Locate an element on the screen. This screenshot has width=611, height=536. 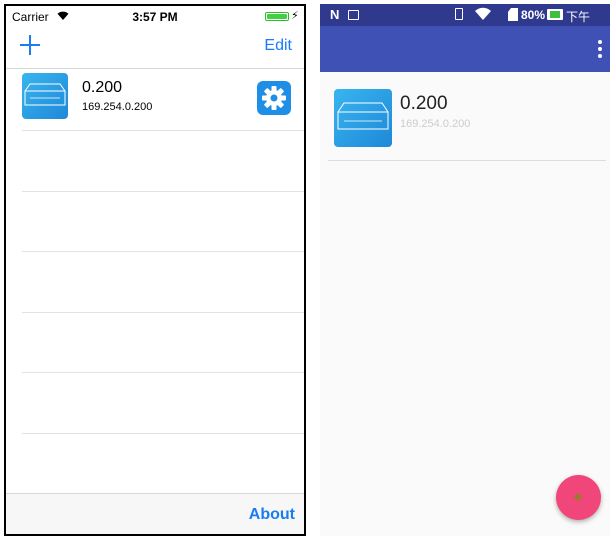
about-button: About is located at coordinates (272, 515).